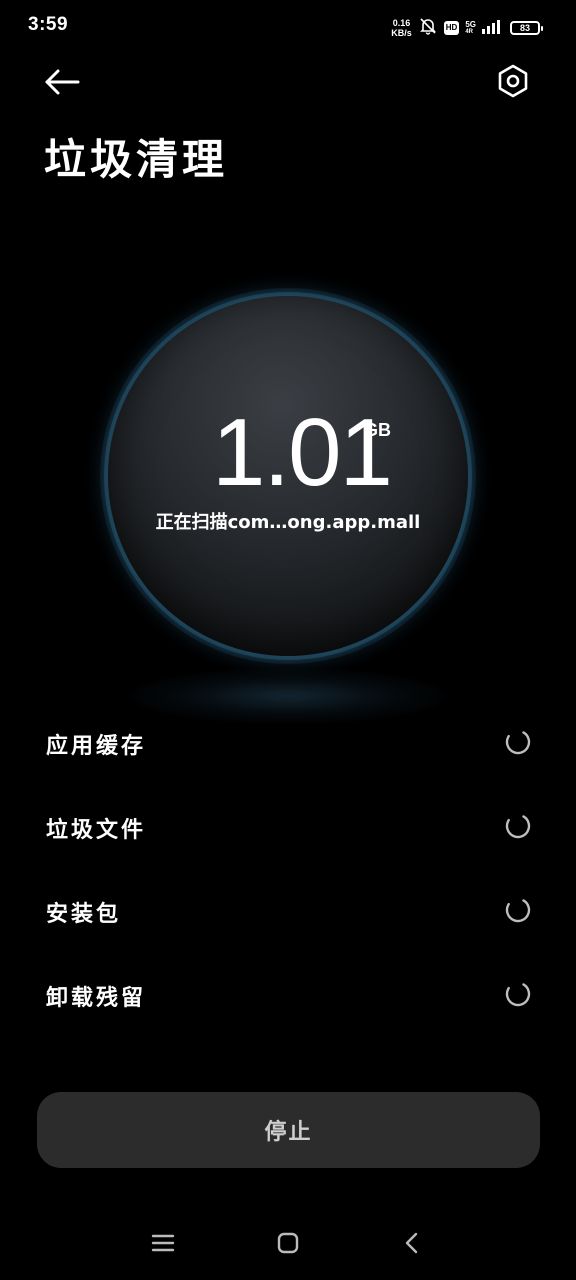 Image resolution: width=576 pixels, height=1280 pixels. Describe the element at coordinates (96, 830) in the screenshot. I see `category-label: 垃圾文件` at that location.